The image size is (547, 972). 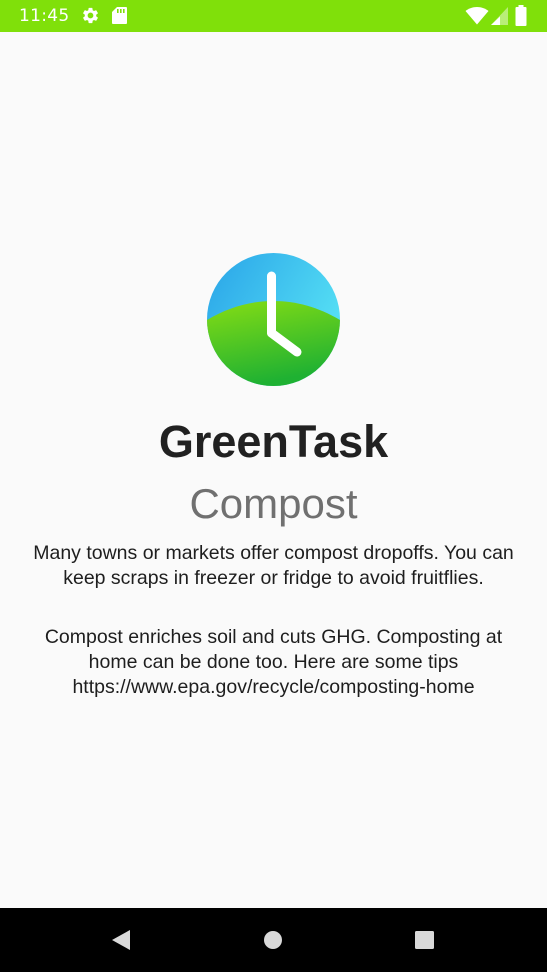 What do you see at coordinates (273, 319) in the screenshot?
I see `clock-icon` at bounding box center [273, 319].